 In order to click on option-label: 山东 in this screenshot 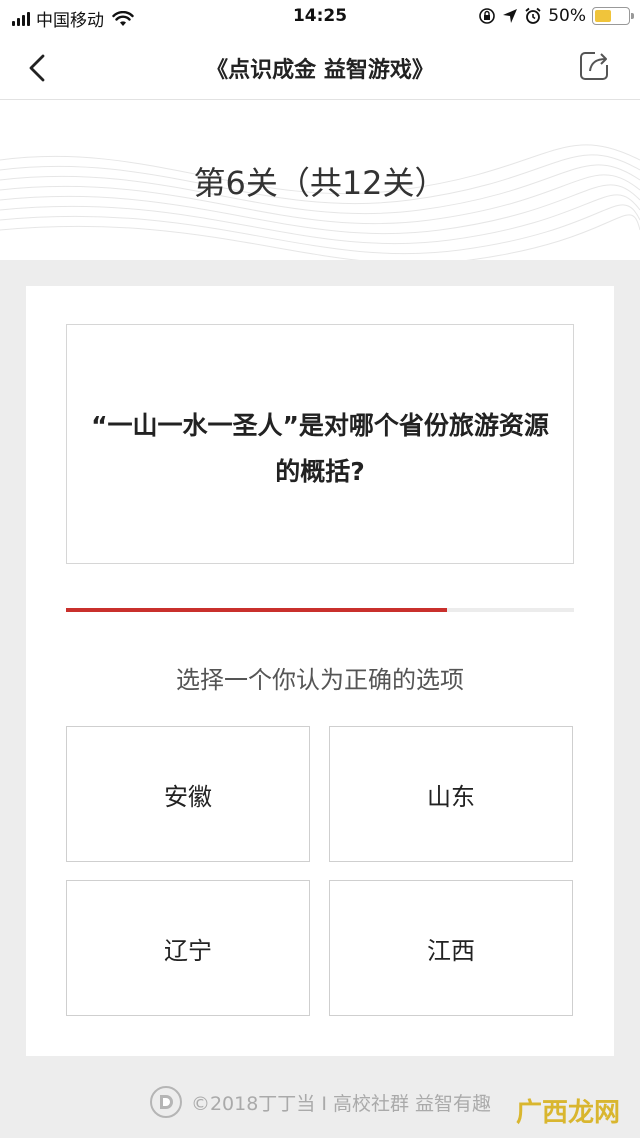, I will do `click(451, 796)`.